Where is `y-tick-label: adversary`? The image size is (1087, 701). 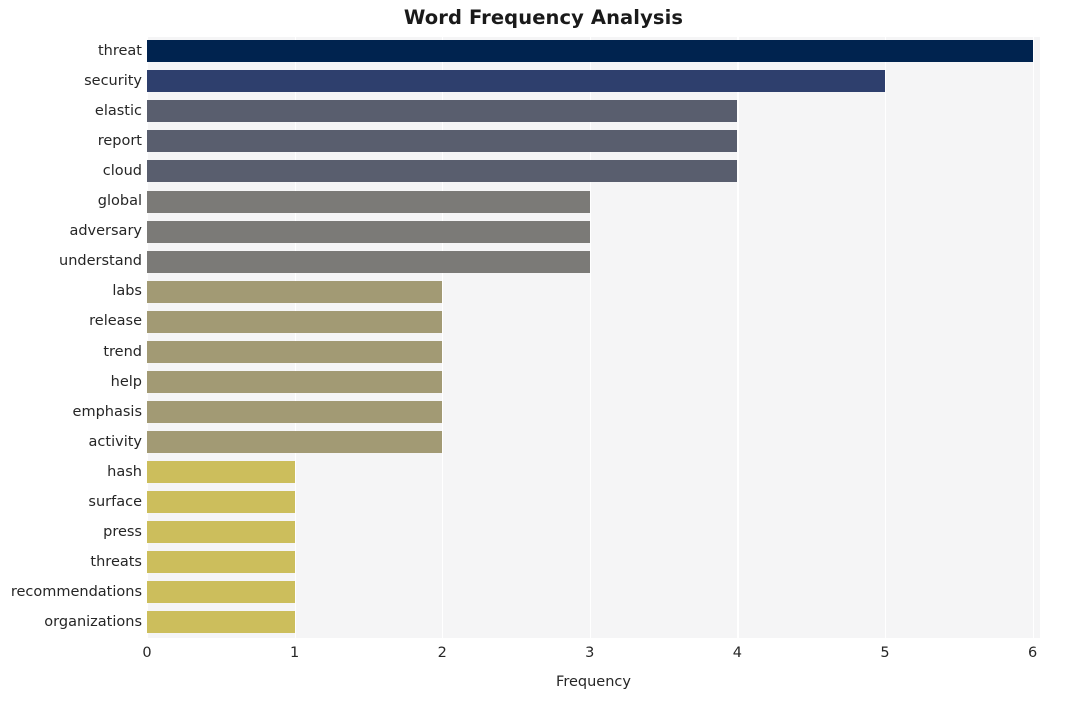 y-tick-label: adversary is located at coordinates (105, 231).